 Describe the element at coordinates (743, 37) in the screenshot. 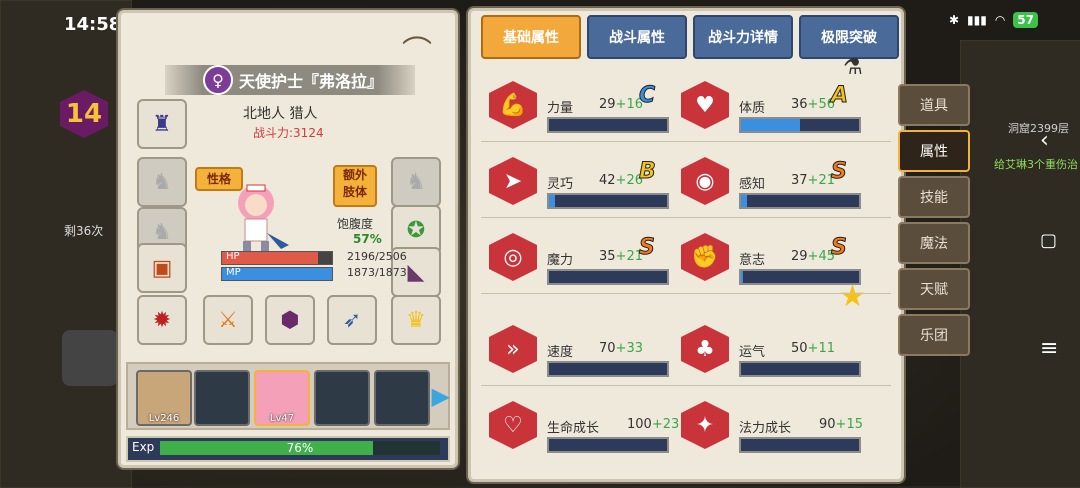

I see `tab-power-details: 战斗力详情` at that location.